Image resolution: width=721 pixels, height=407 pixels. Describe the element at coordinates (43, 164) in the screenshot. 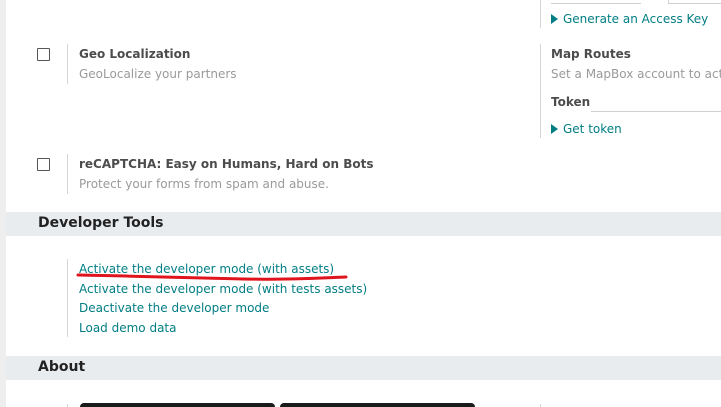

I see `recaptcha-checkbox` at that location.